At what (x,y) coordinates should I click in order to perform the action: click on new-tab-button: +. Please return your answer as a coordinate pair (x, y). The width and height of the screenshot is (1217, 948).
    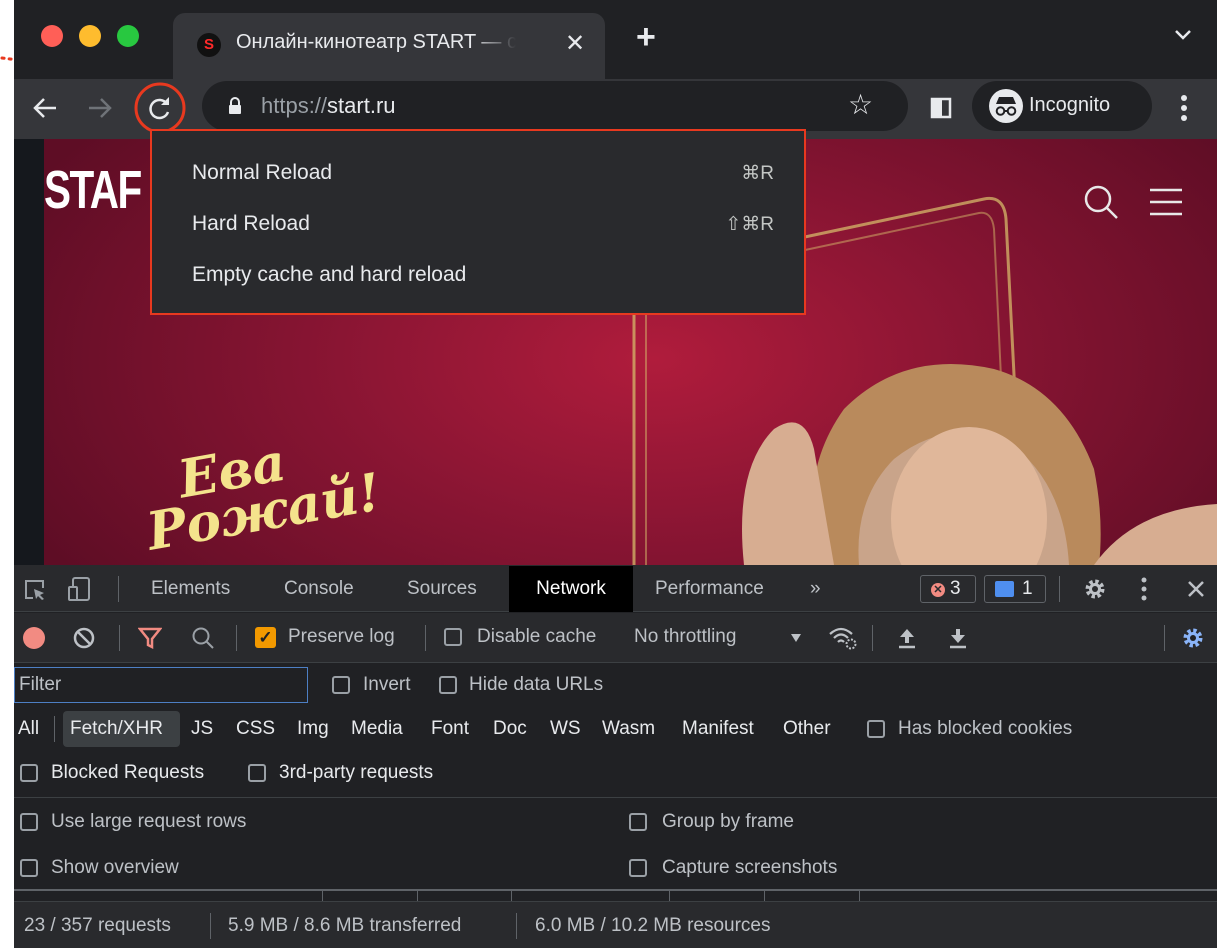
    Looking at the image, I should click on (646, 37).